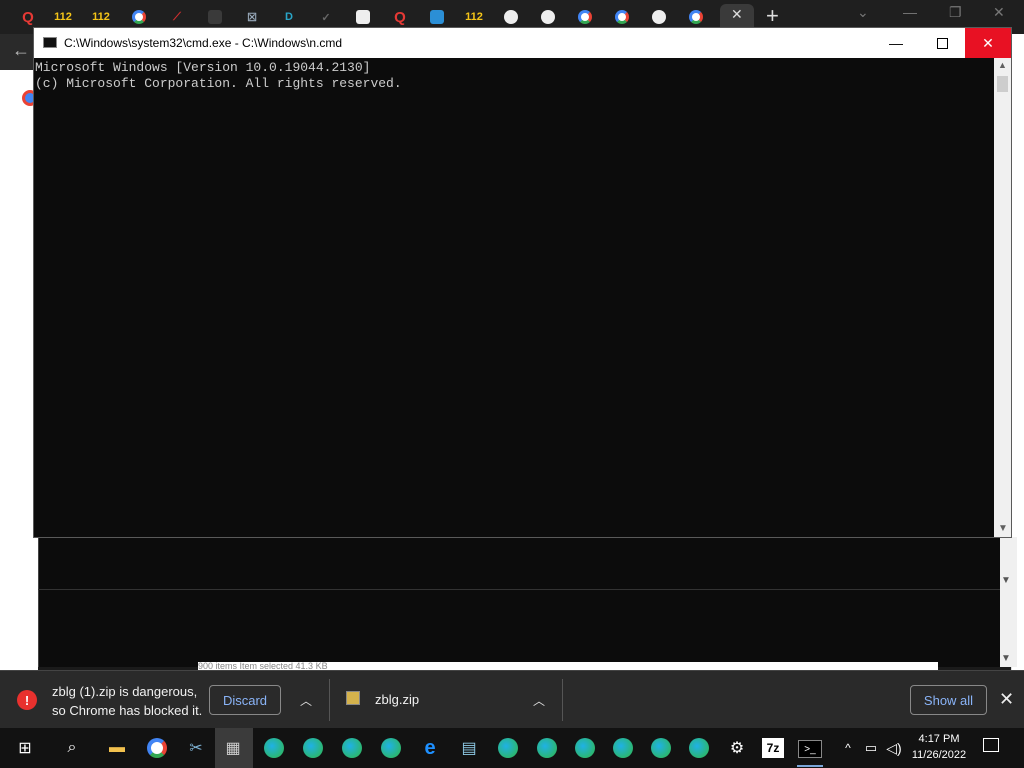 The image size is (1024, 768). Describe the element at coordinates (363, 17) in the screenshot. I see `lock-tab-icon` at that location.